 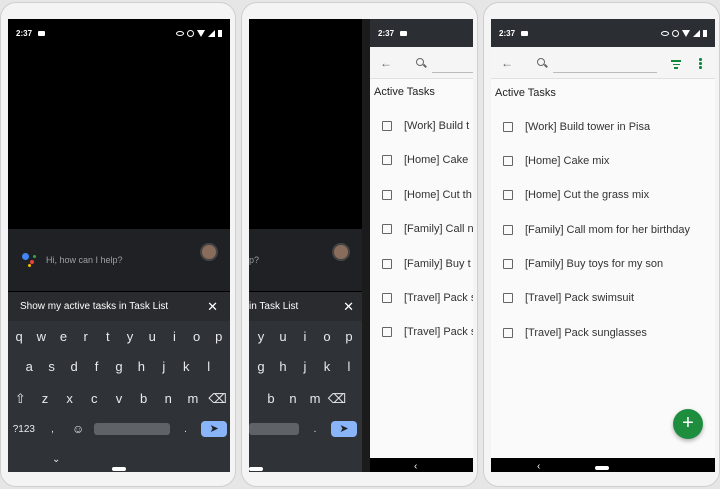 What do you see at coordinates (56, 459) in the screenshot?
I see `collapse-keyboard-icon: ⌄` at bounding box center [56, 459].